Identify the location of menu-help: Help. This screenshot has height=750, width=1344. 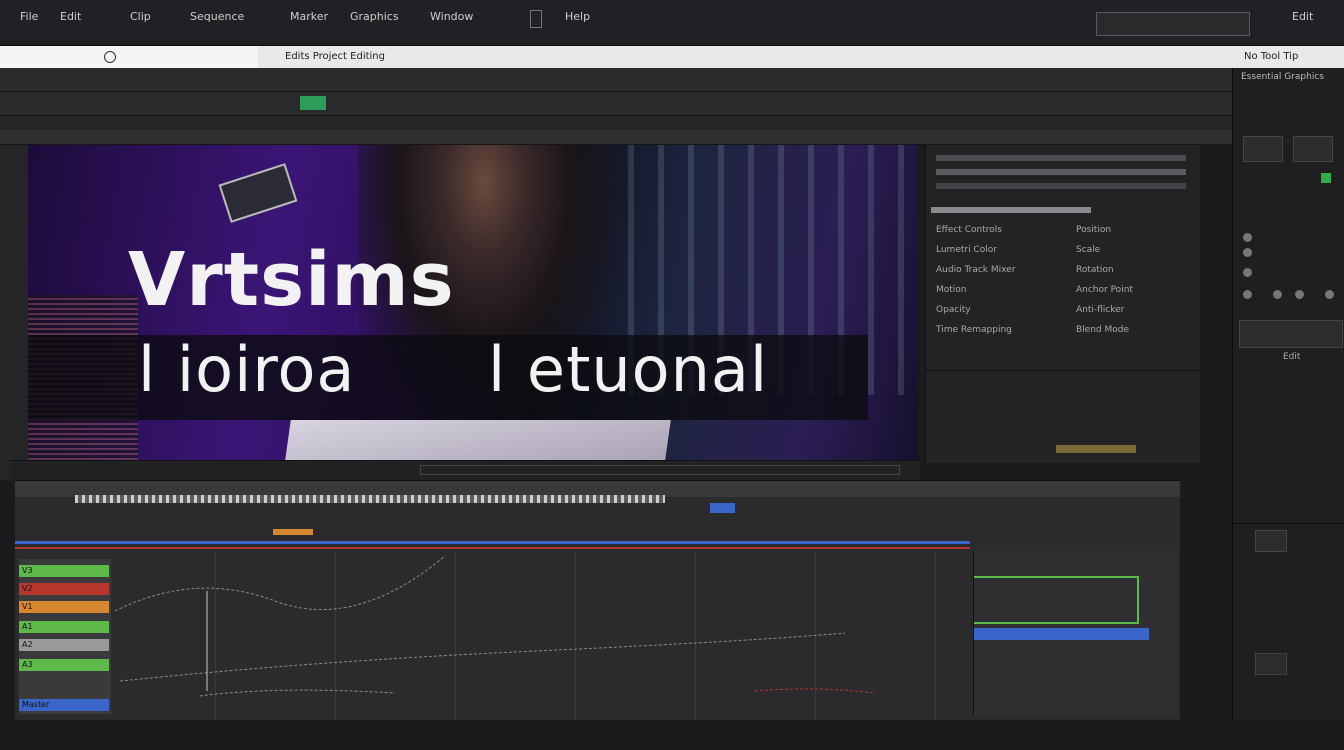
(577, 16).